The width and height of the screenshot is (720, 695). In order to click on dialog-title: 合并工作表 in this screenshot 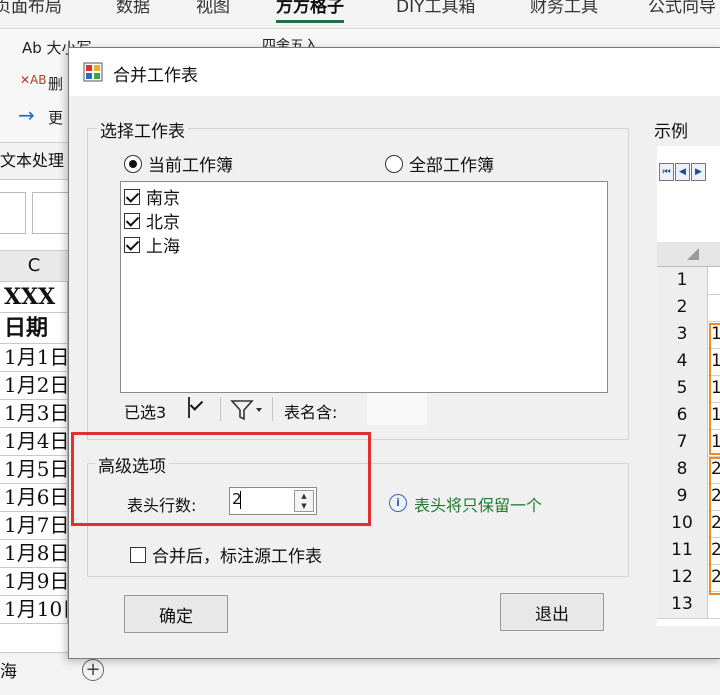, I will do `click(155, 76)`.